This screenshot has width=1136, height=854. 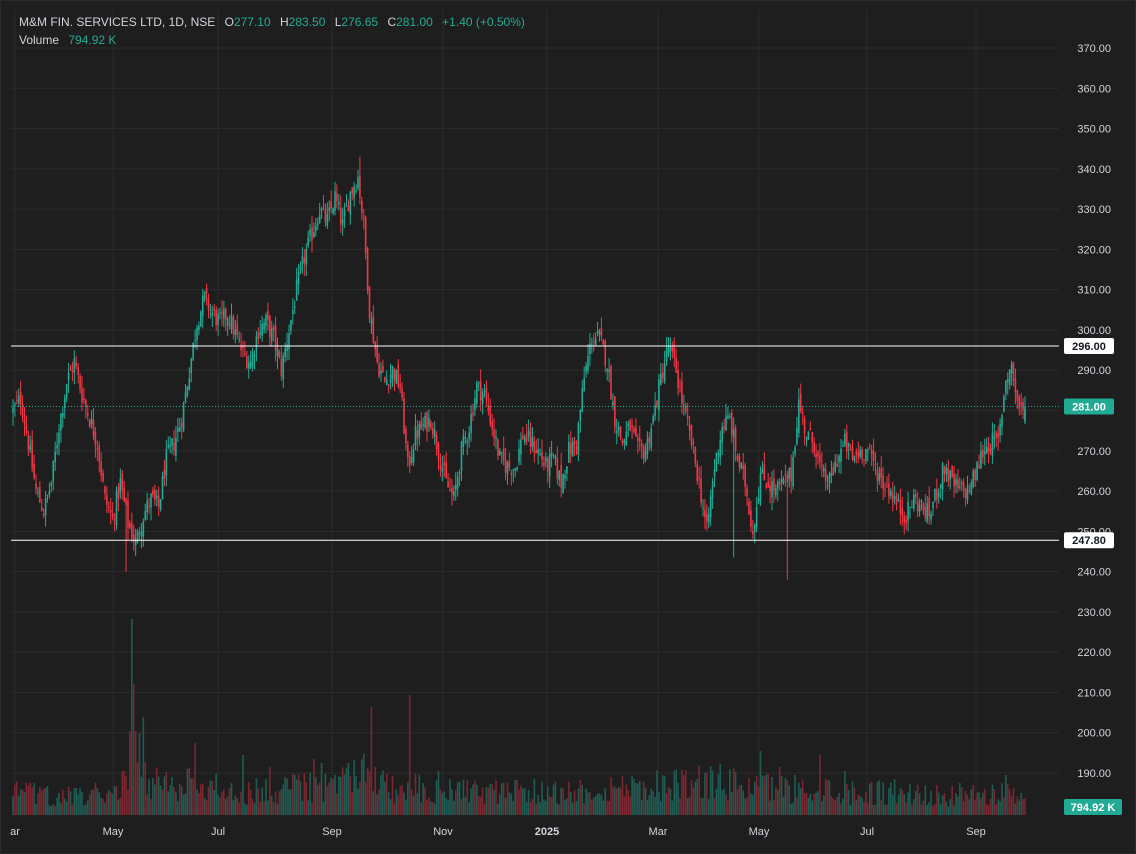 What do you see at coordinates (15, 832) in the screenshot?
I see `time-tick-label: ar` at bounding box center [15, 832].